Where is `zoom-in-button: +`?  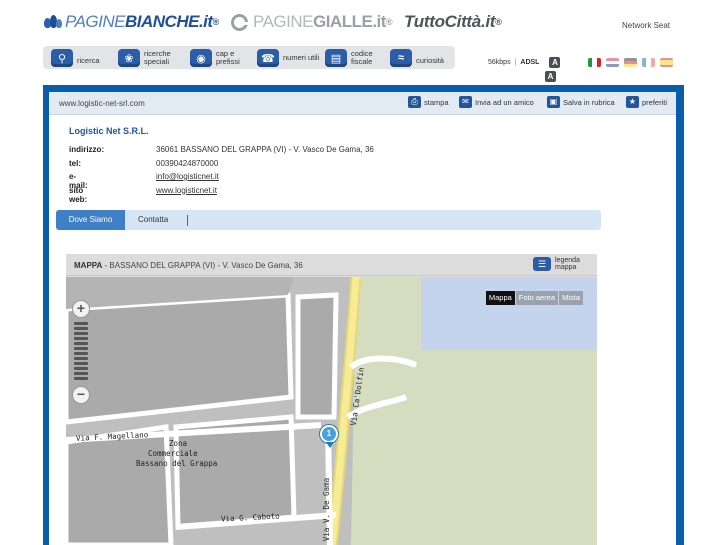
zoom-in-button: + is located at coordinates (81, 309).